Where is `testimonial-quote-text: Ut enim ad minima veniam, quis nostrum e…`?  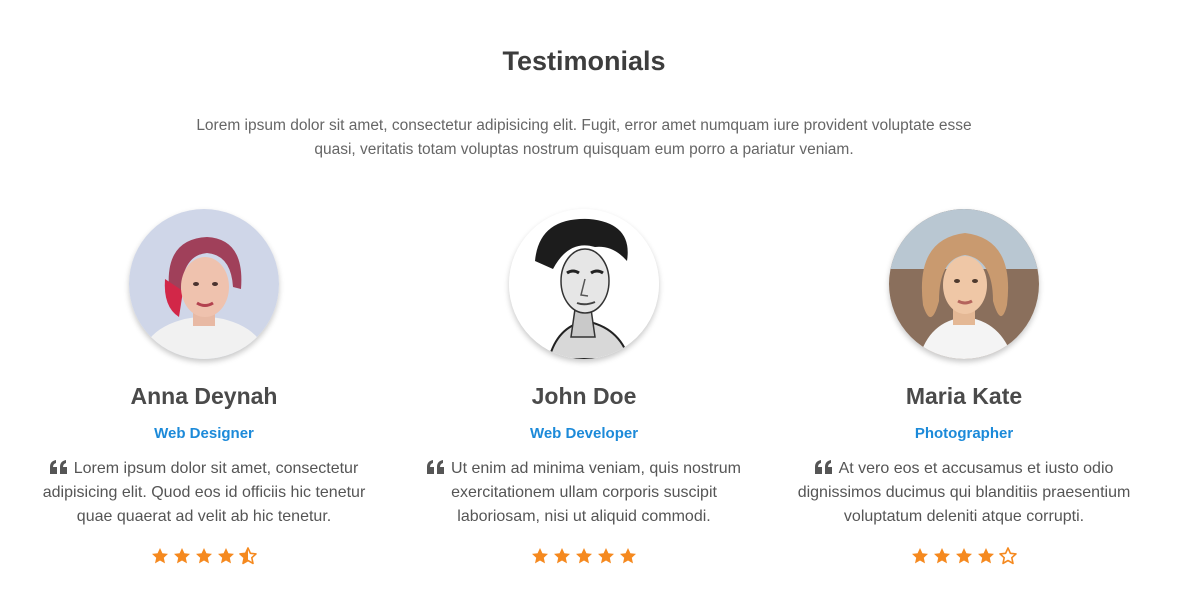
testimonial-quote-text: Ut enim ad minima veniam, quis nostrum e… is located at coordinates (596, 492).